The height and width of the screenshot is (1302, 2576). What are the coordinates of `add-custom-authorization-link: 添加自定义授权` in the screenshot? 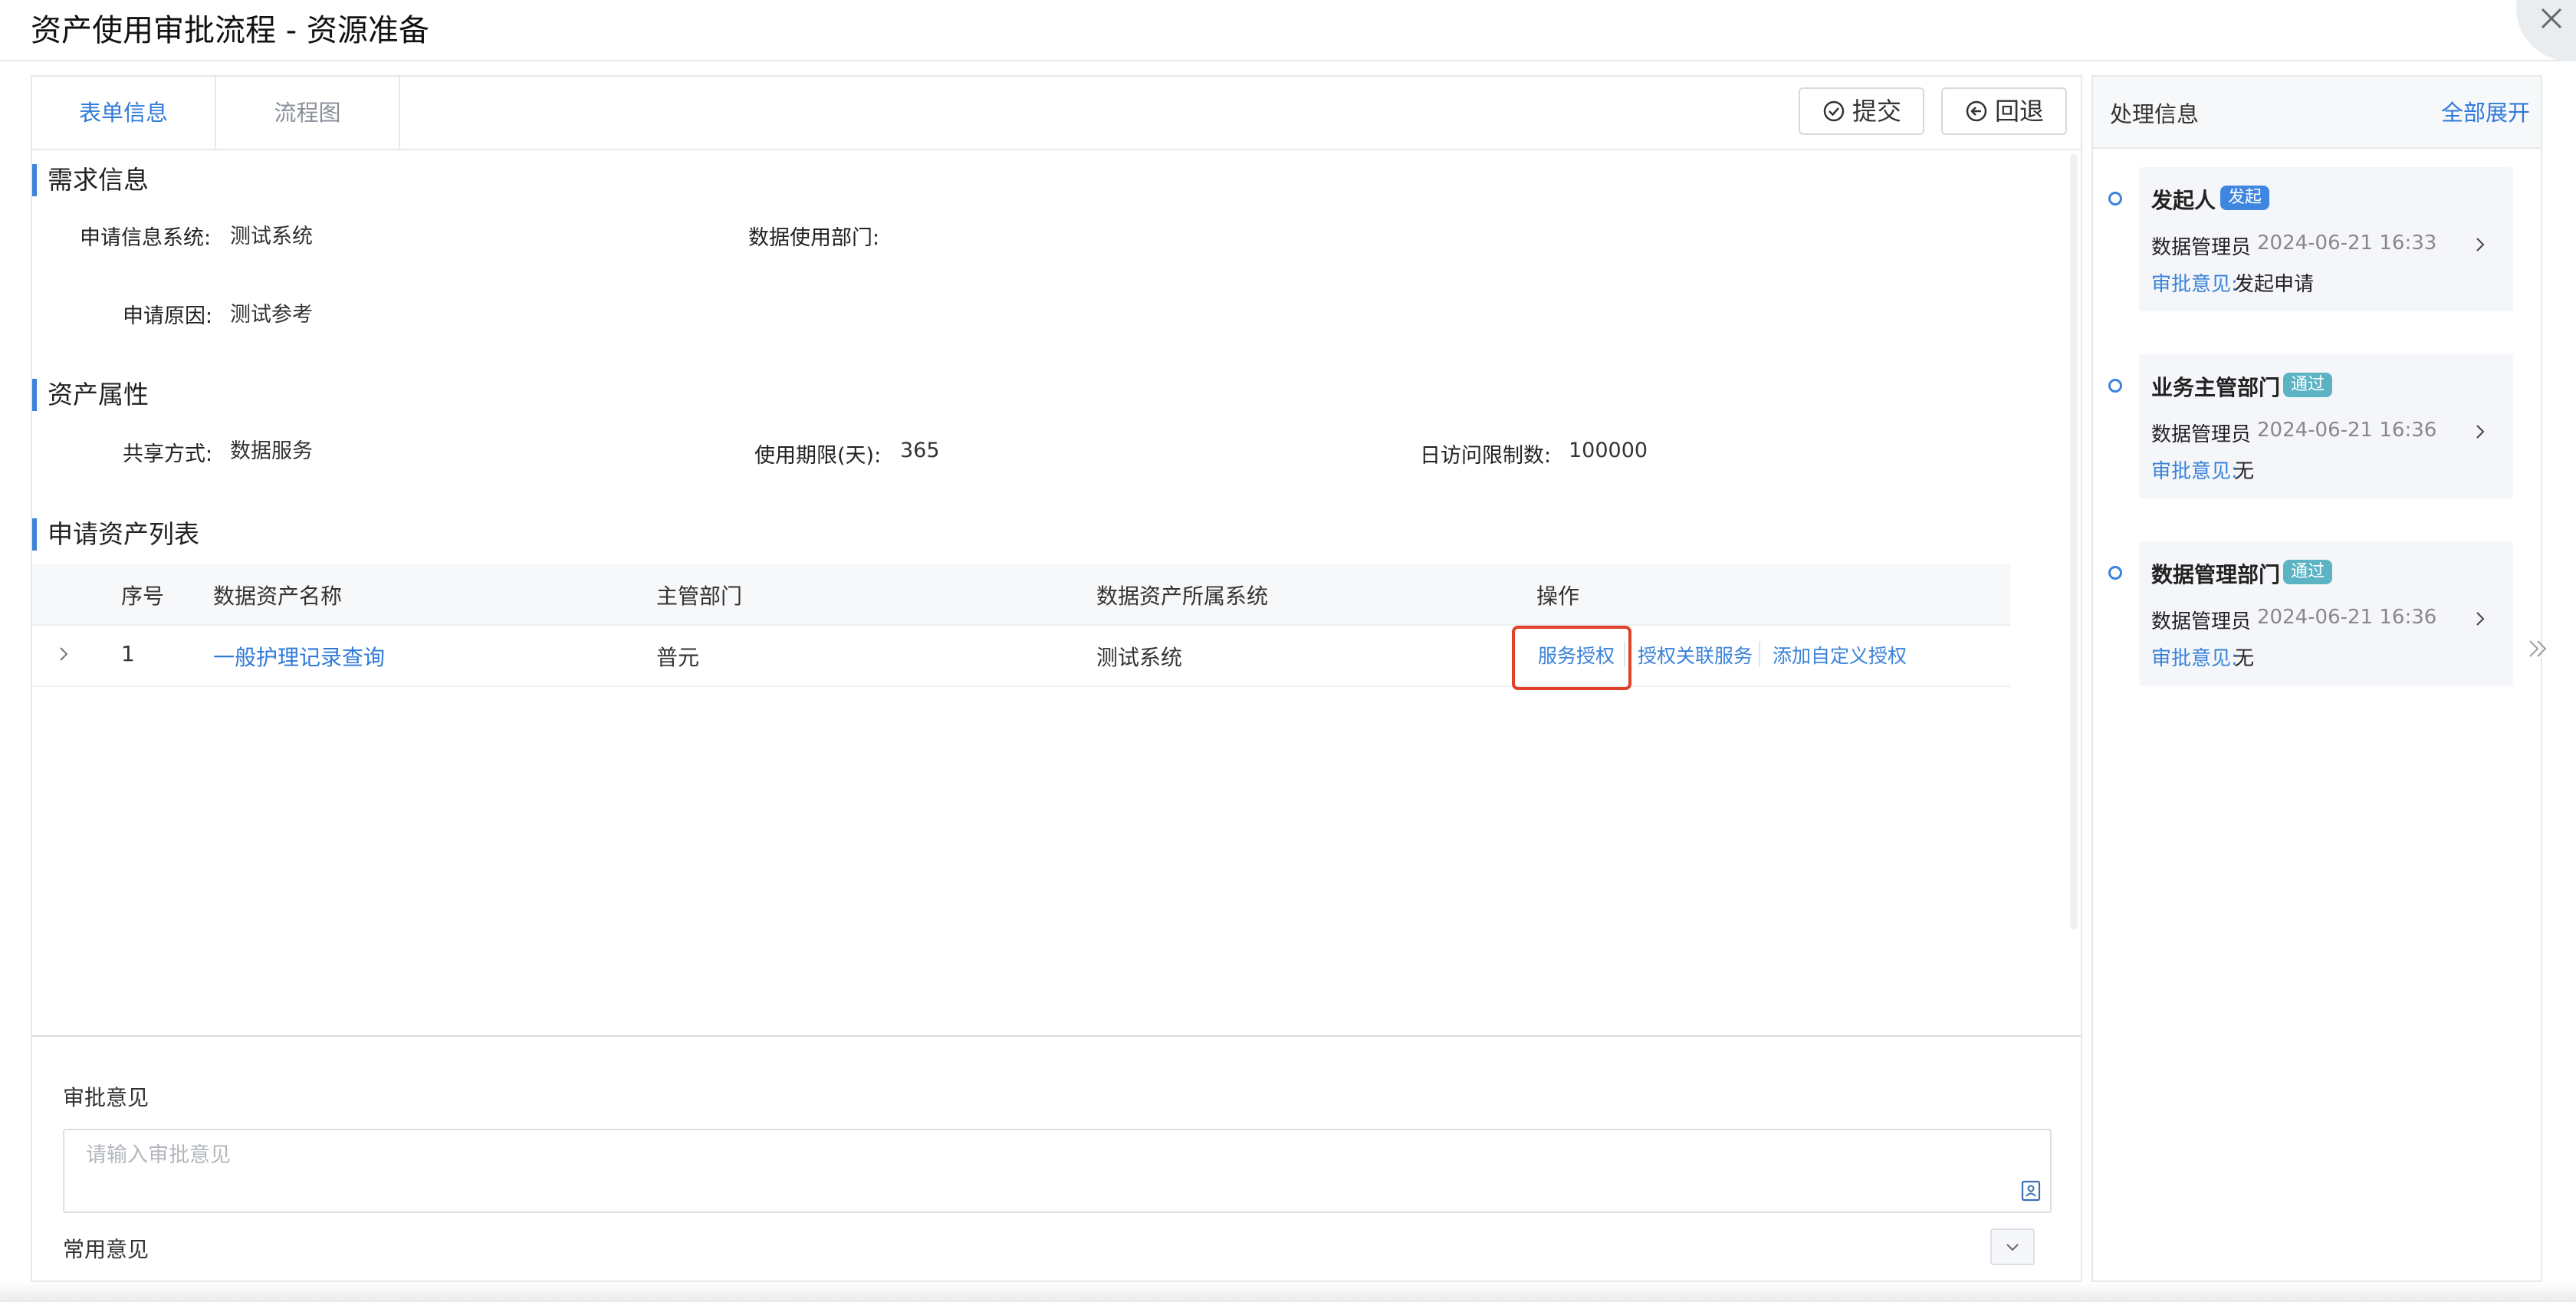 It's located at (1840, 655).